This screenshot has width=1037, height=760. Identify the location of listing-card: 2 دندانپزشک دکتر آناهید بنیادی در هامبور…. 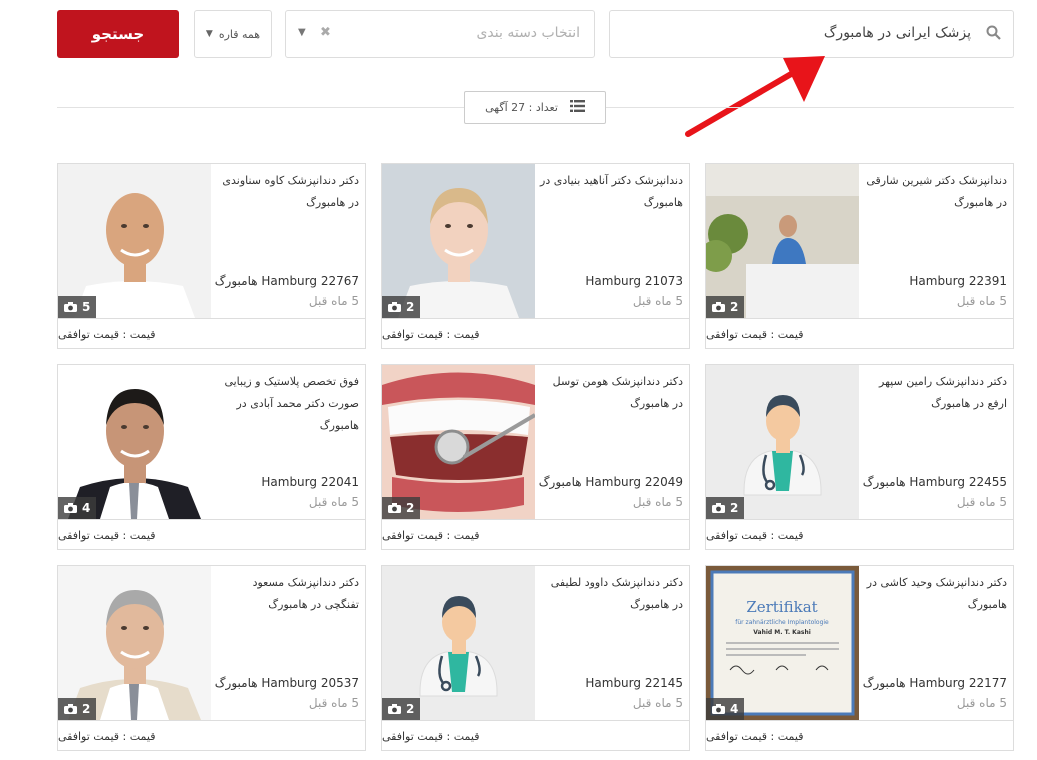
(535, 256).